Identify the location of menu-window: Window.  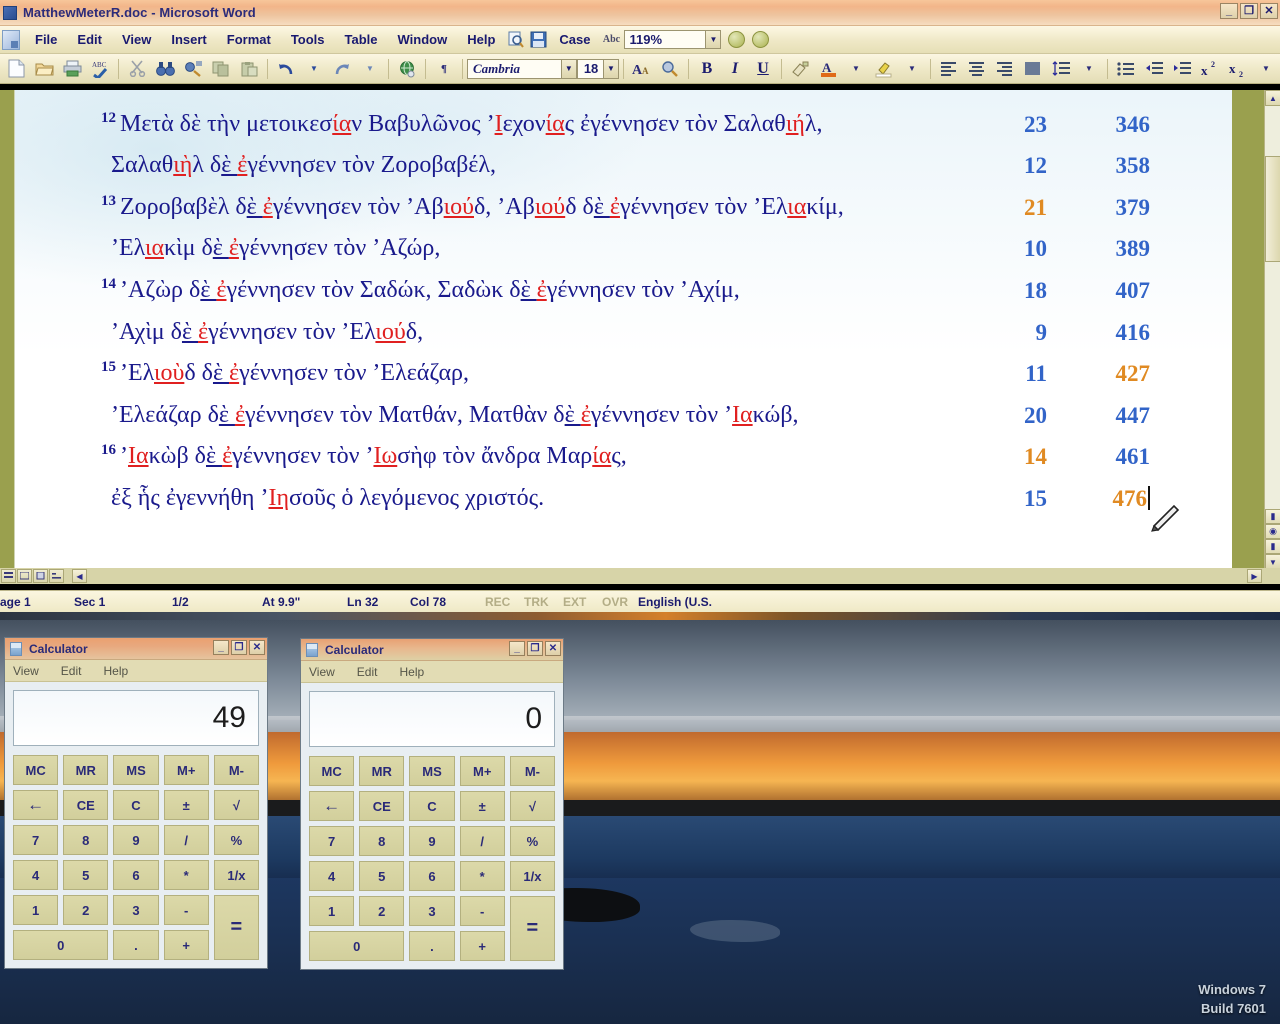
(423, 39).